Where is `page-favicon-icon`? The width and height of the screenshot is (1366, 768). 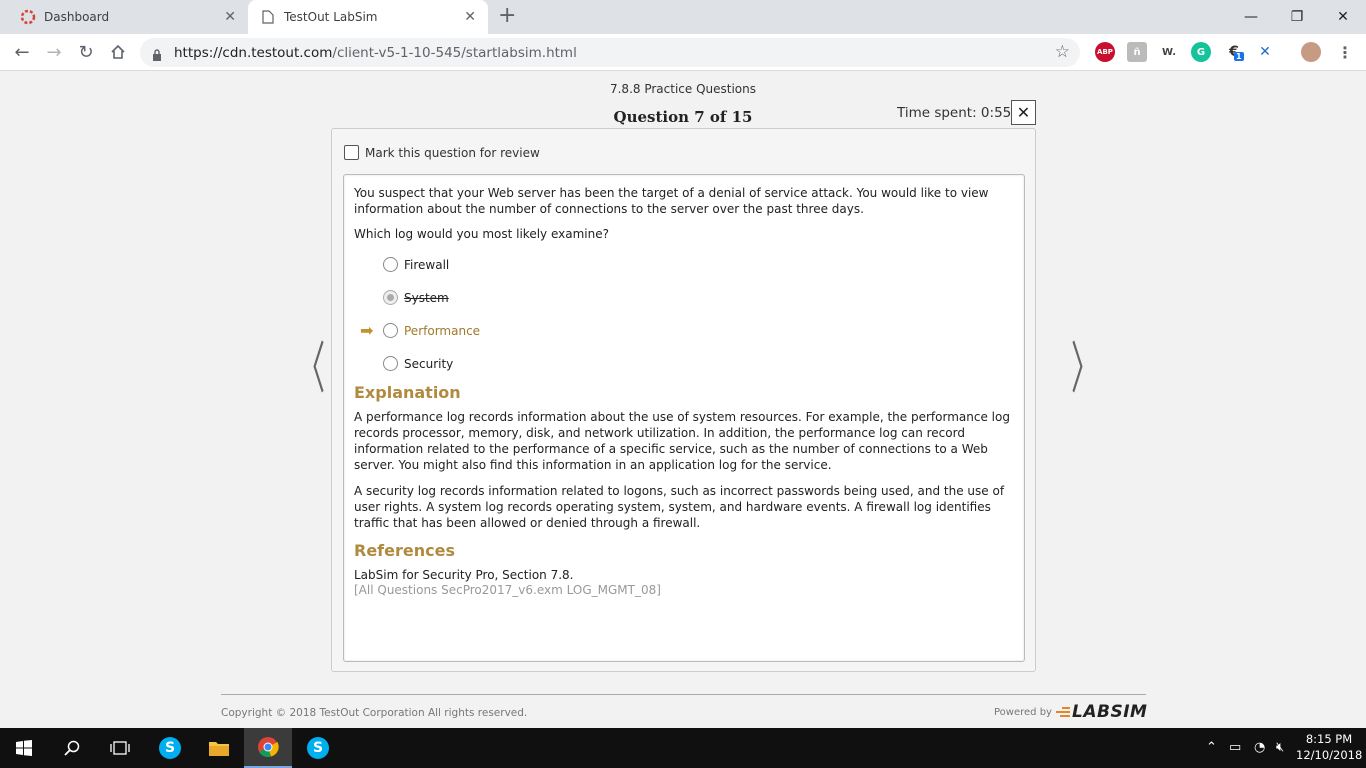 page-favicon-icon is located at coordinates (268, 17).